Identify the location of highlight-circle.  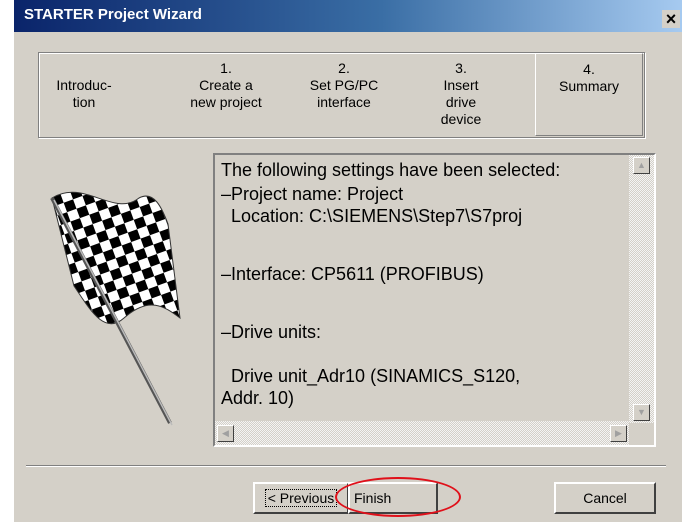
(398, 497).